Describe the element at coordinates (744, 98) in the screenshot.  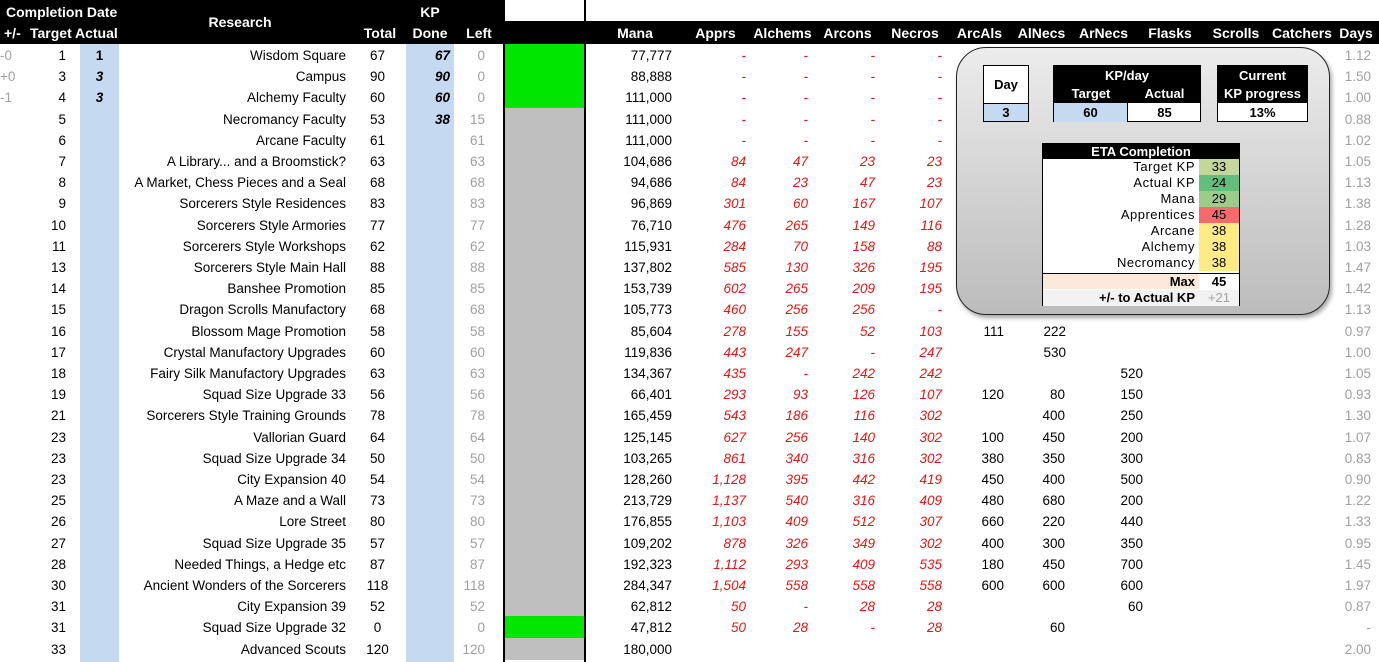
I see `cell-apprs: -` at that location.